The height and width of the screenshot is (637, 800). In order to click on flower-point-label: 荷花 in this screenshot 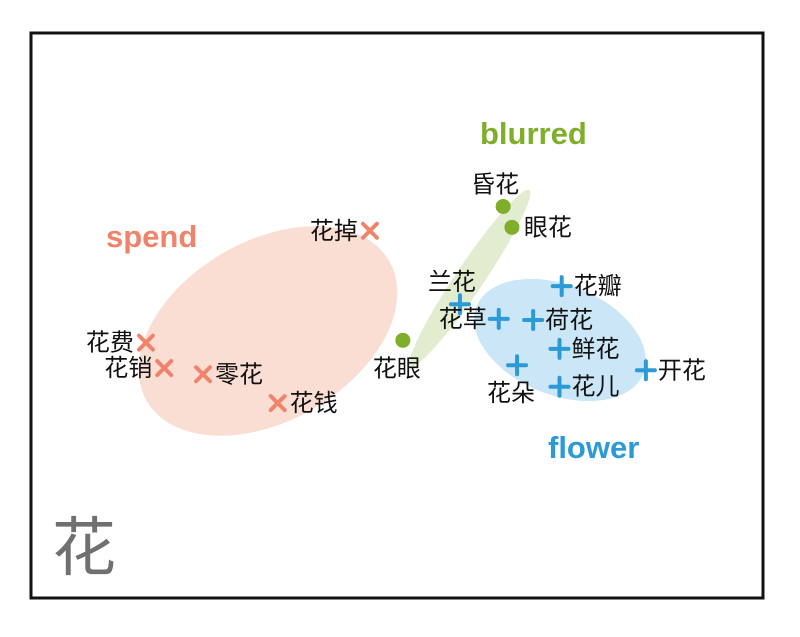, I will do `click(569, 320)`.